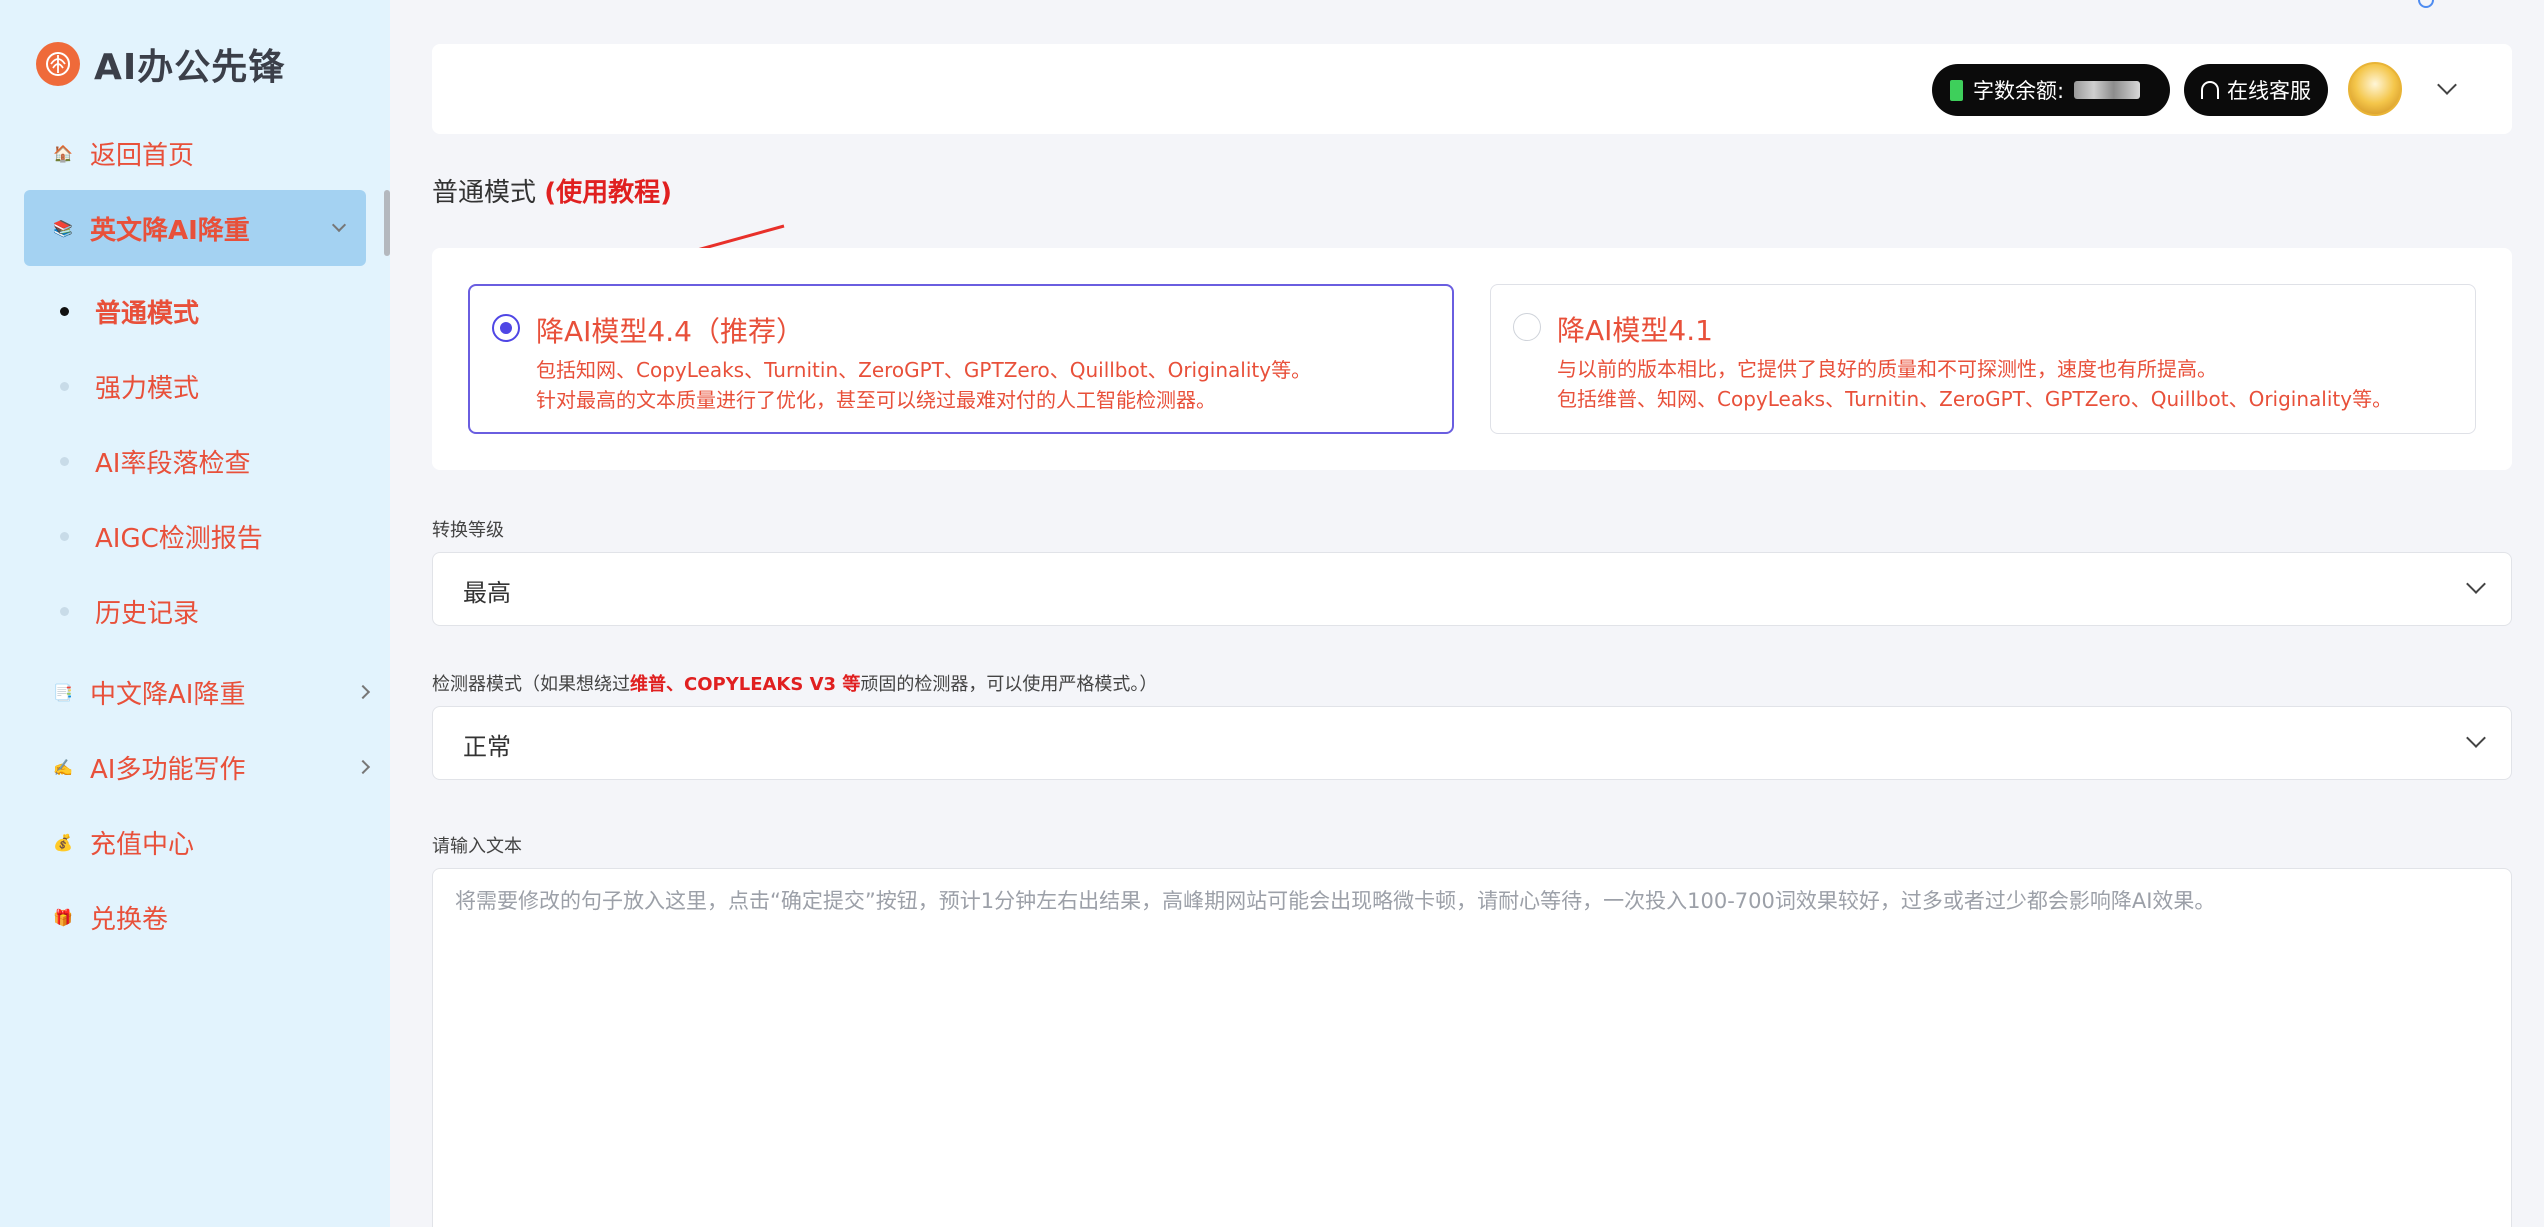  Describe the element at coordinates (168, 694) in the screenshot. I see `sidebar-item-label: 中文降AI降重` at that location.